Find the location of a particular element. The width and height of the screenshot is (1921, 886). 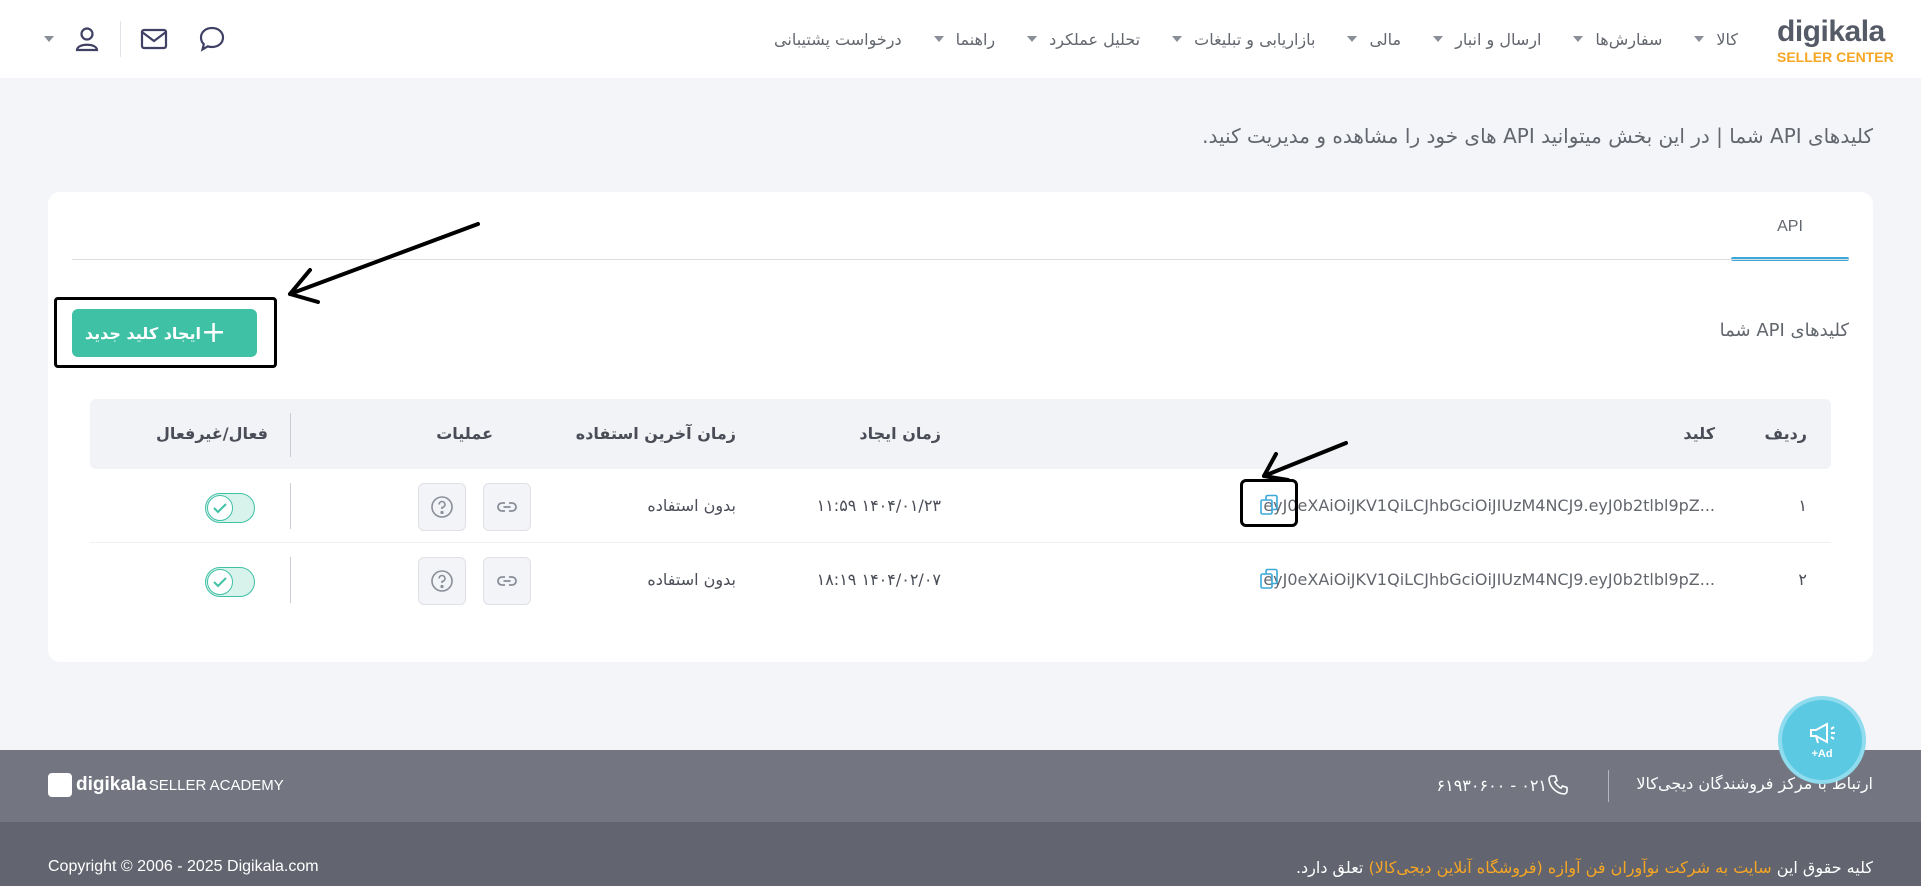

footer-phone-number: ۰۲۱ - ۶۱۹۳۰۶۰۰ is located at coordinates (1491, 785).